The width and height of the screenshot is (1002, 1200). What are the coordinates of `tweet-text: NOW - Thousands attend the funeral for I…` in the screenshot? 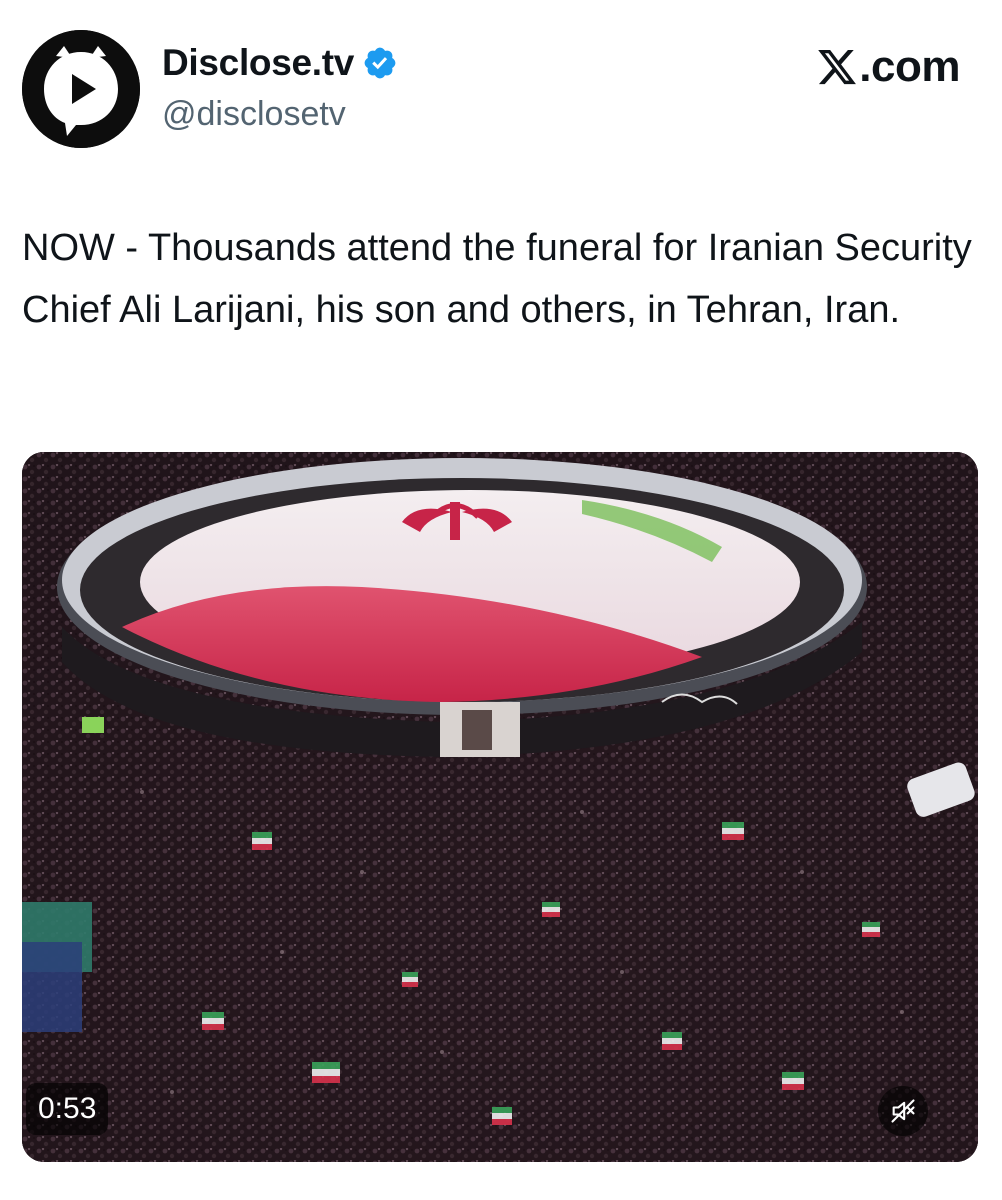 It's located at (497, 279).